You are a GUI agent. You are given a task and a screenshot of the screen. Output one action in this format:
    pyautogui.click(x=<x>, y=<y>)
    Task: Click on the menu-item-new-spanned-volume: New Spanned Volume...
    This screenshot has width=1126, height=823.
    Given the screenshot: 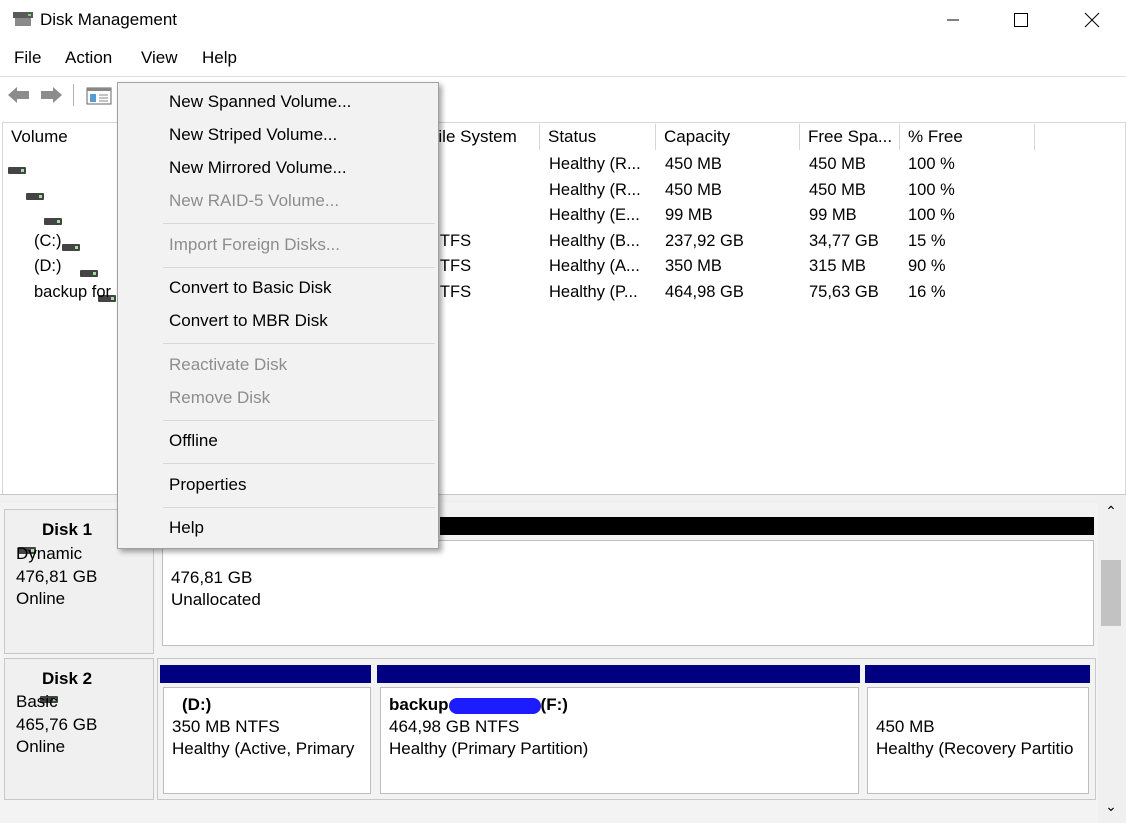 What is the action you would take?
    pyautogui.click(x=260, y=102)
    